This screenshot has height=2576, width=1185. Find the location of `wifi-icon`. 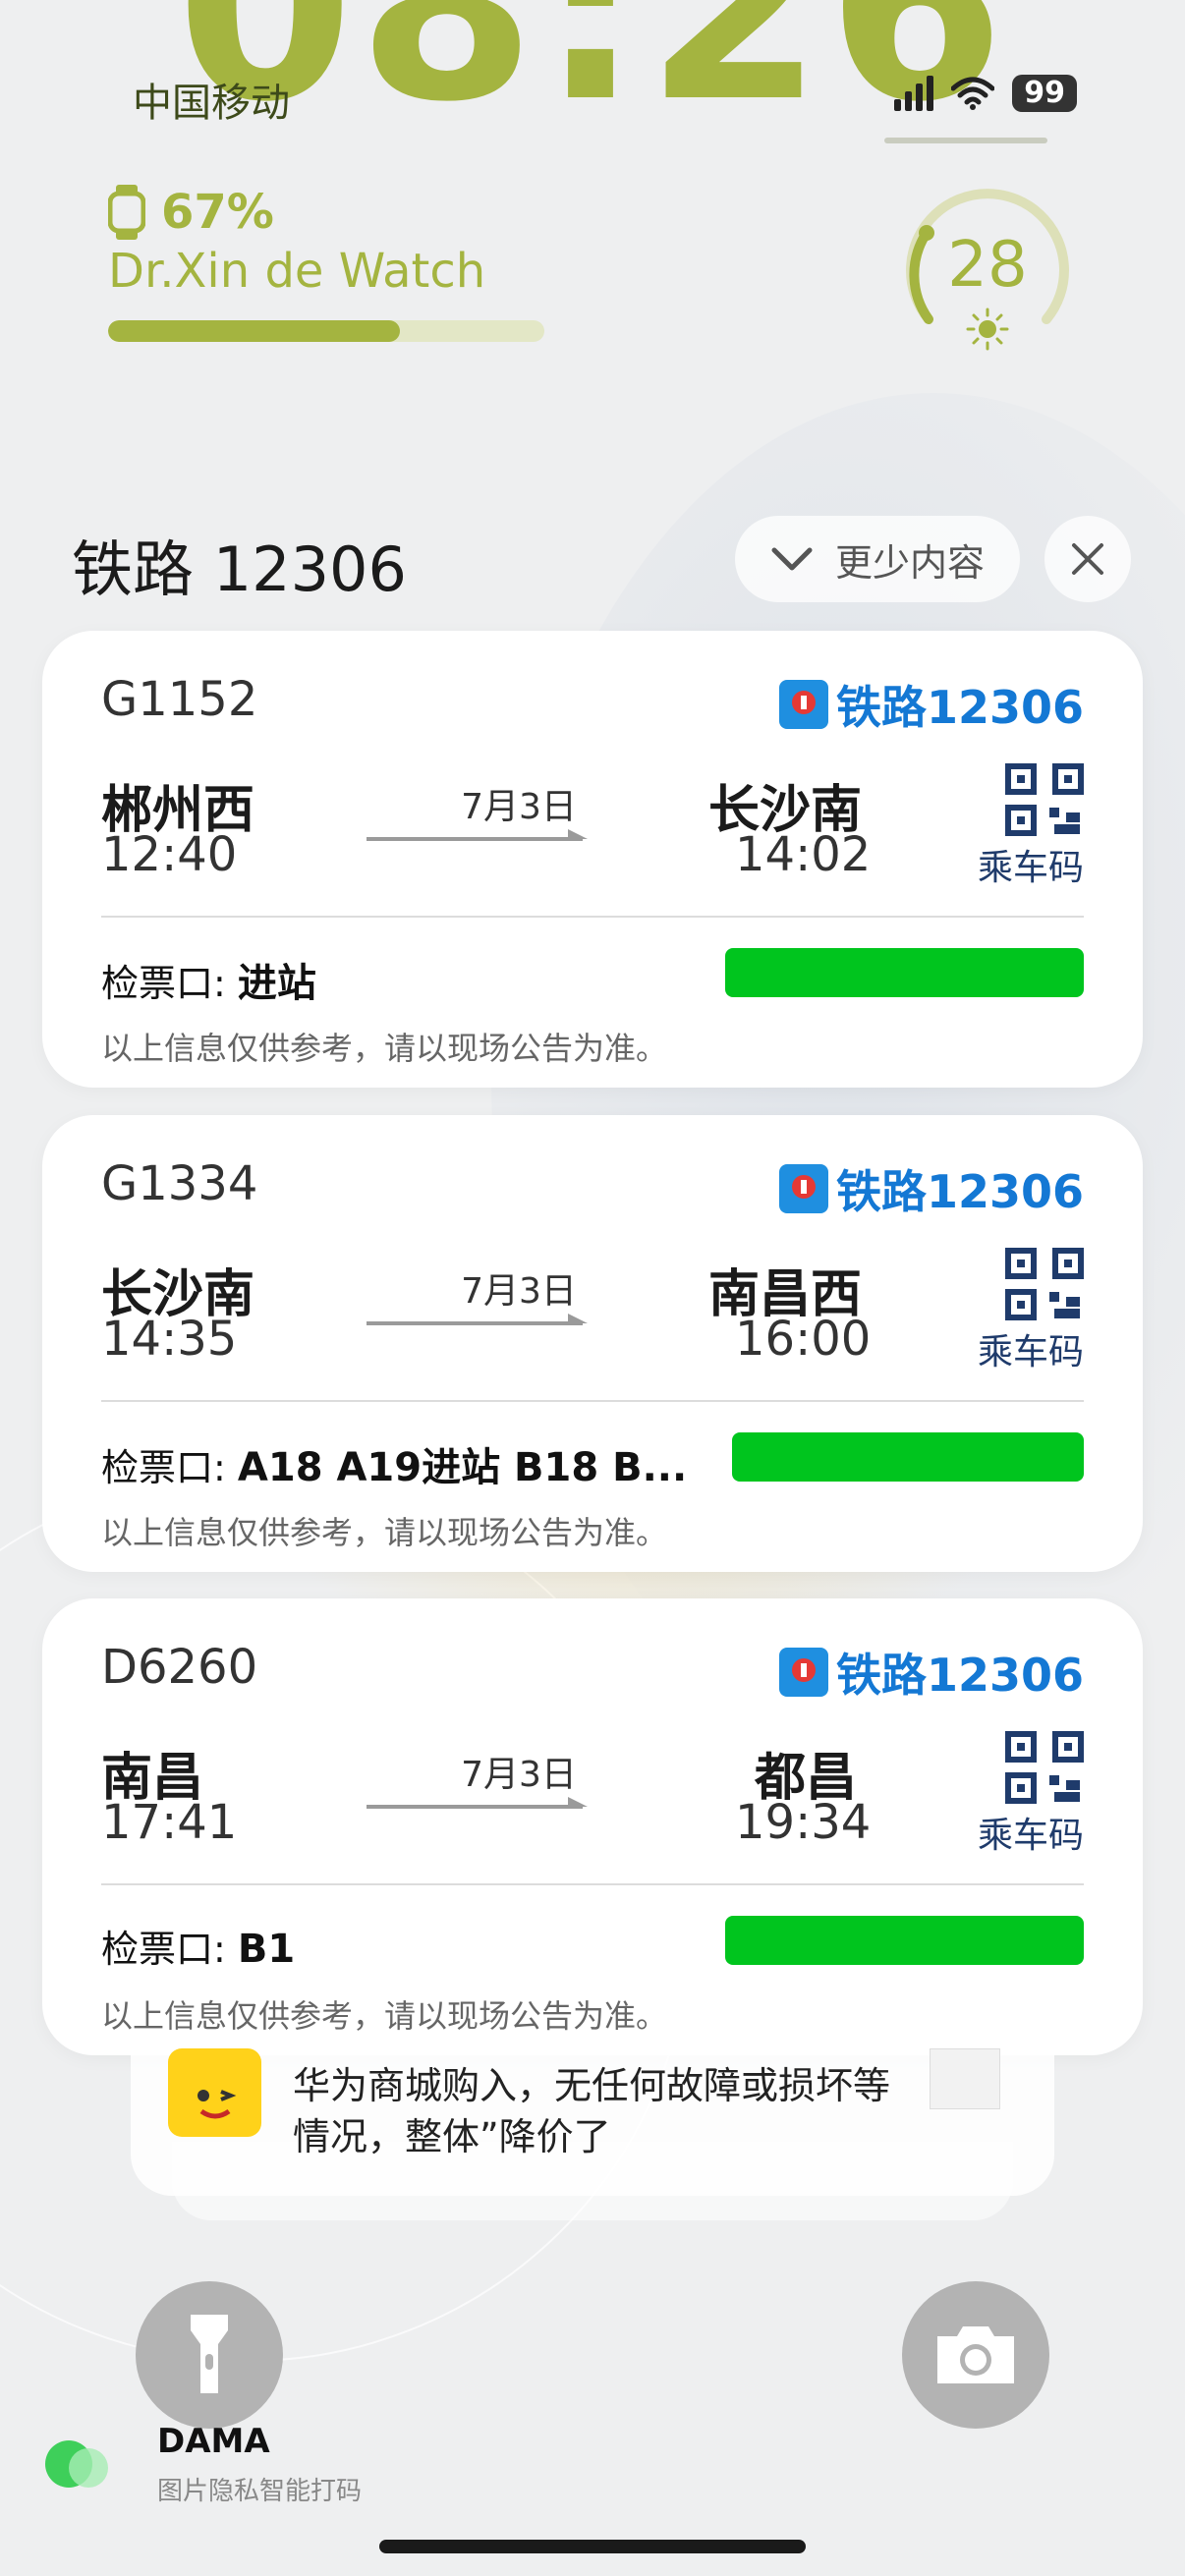

wifi-icon is located at coordinates (973, 93).